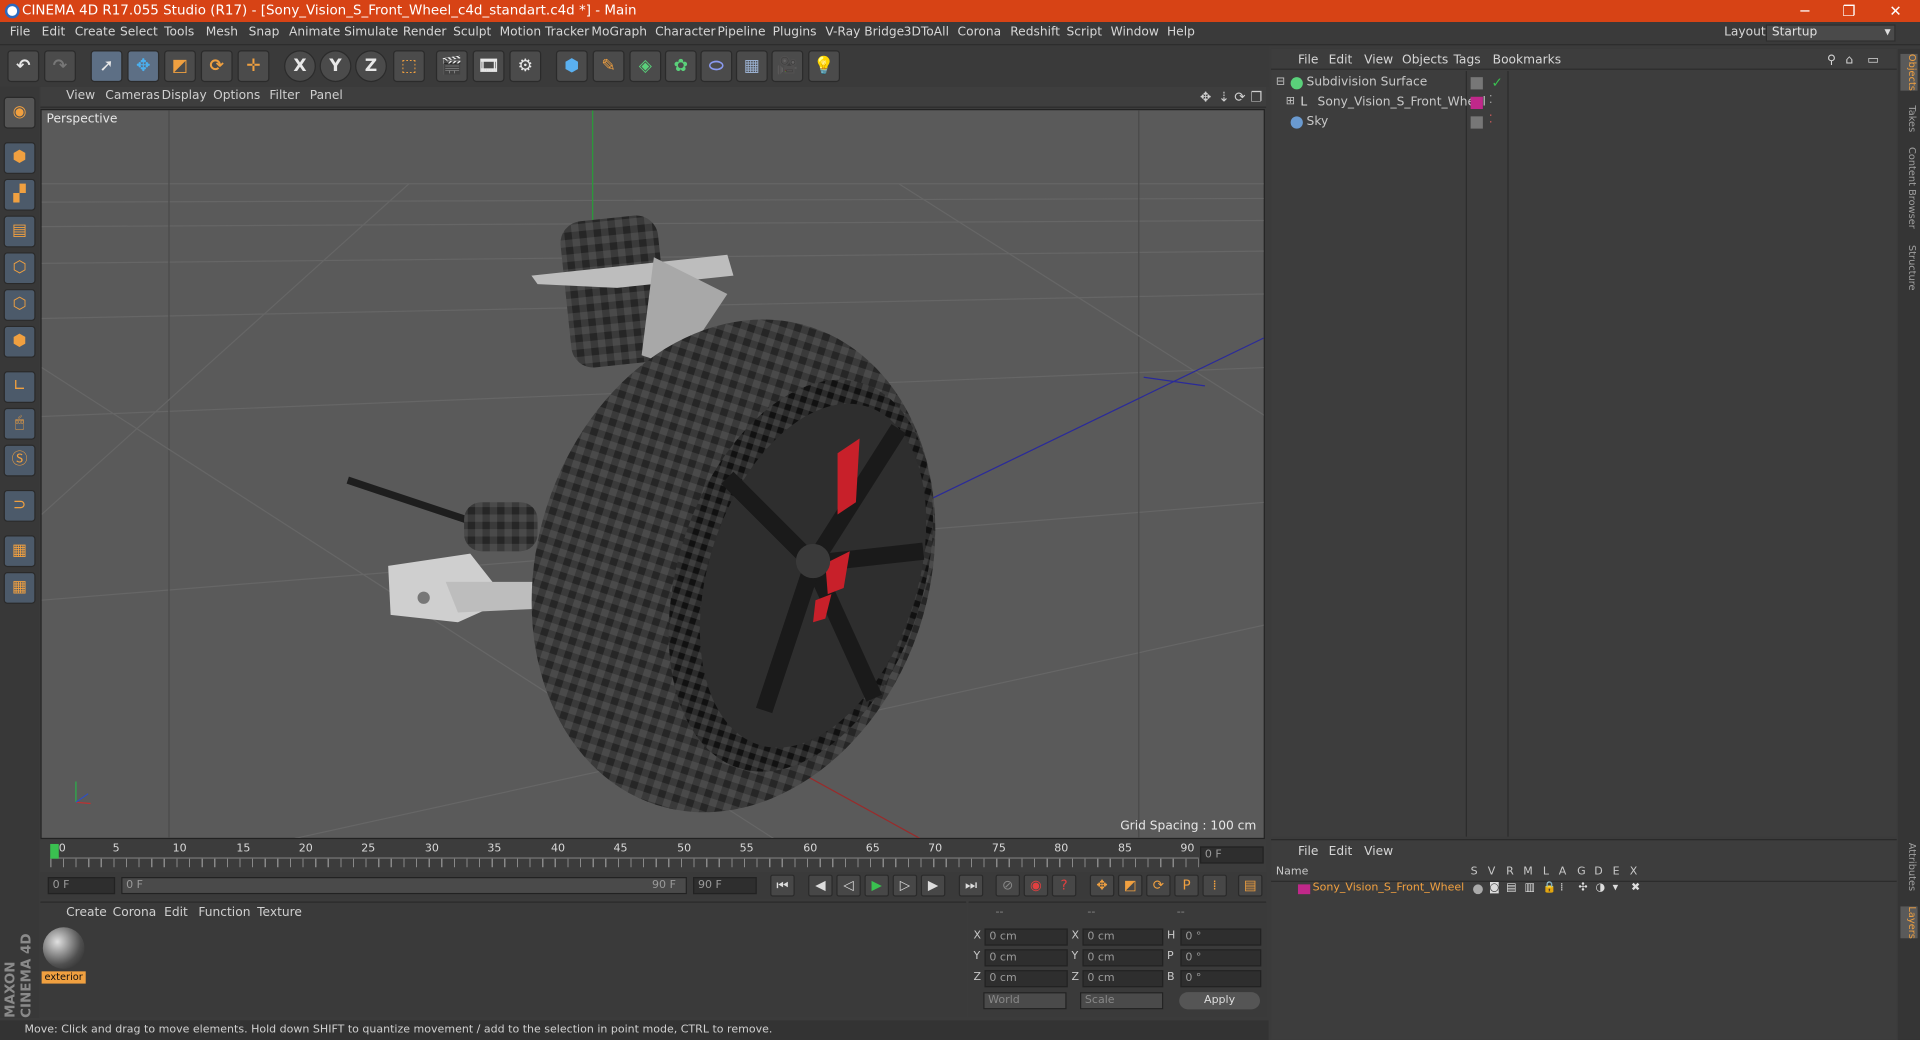 The image size is (1920, 1040). What do you see at coordinates (1496, 83) in the screenshot?
I see `check-icon: ✓` at bounding box center [1496, 83].